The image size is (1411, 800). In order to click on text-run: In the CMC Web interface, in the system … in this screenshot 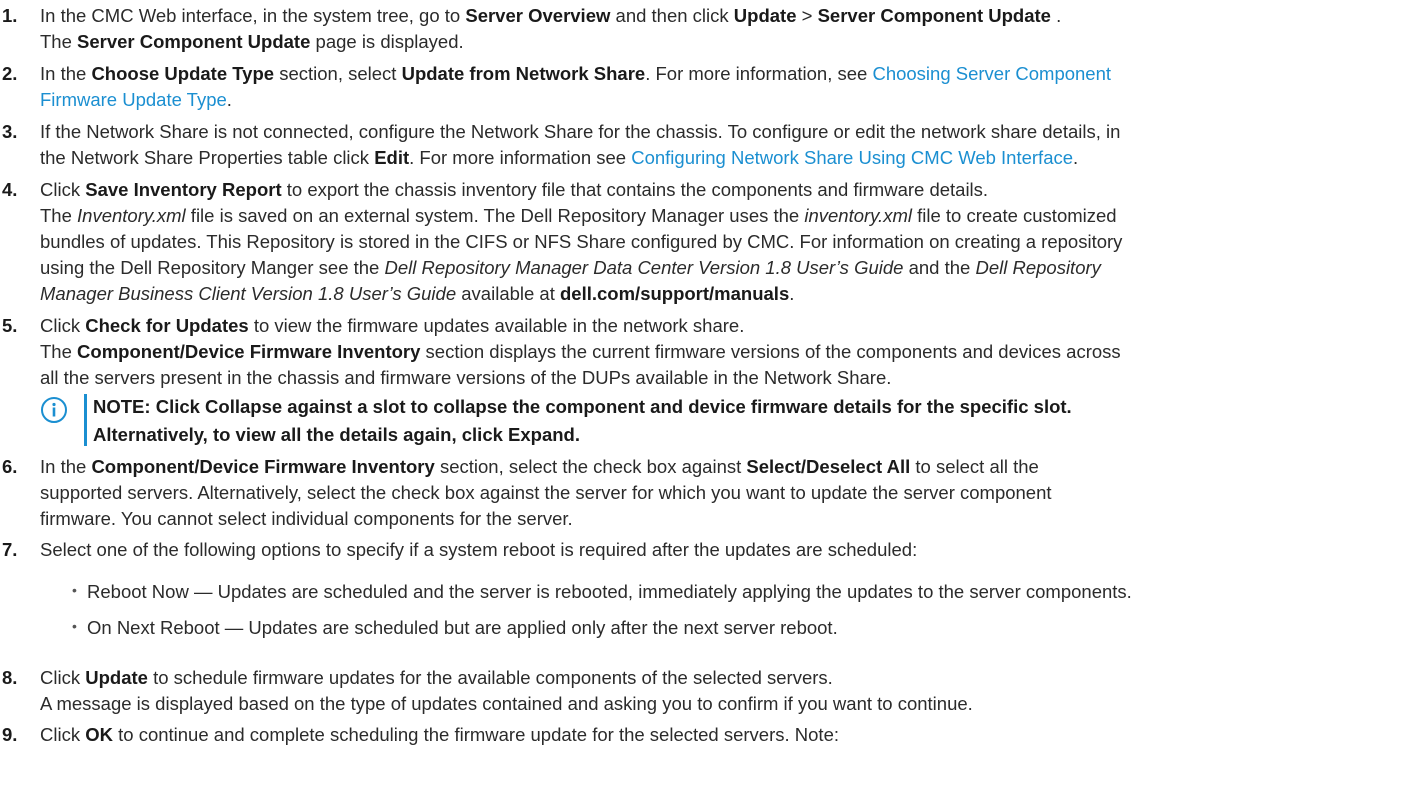, I will do `click(253, 15)`.